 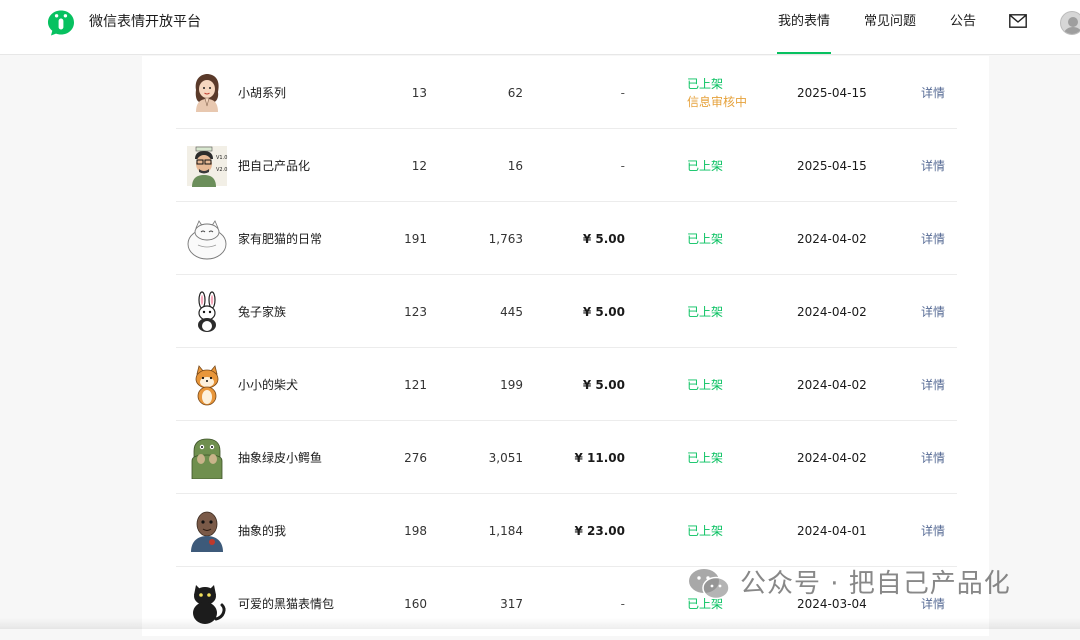 I want to click on count-value: 445, so click(x=511, y=312).